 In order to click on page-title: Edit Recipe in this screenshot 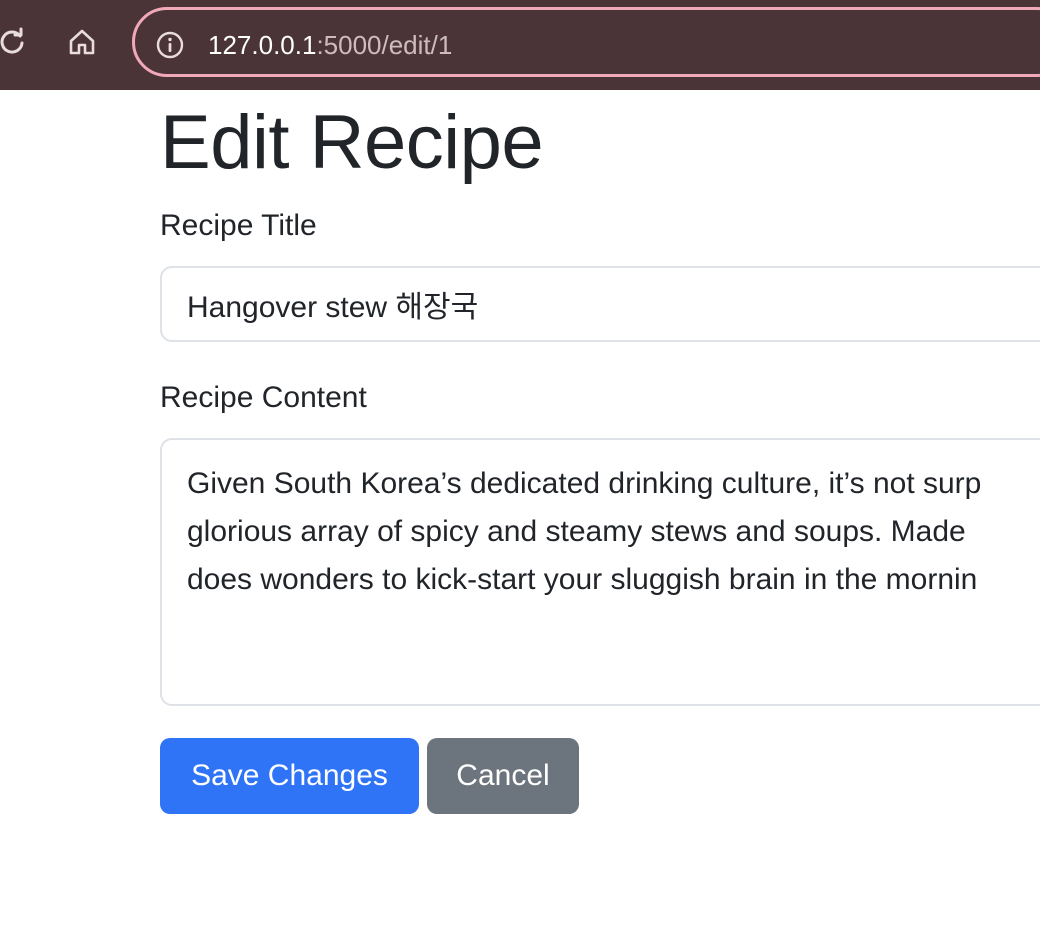, I will do `click(352, 142)`.